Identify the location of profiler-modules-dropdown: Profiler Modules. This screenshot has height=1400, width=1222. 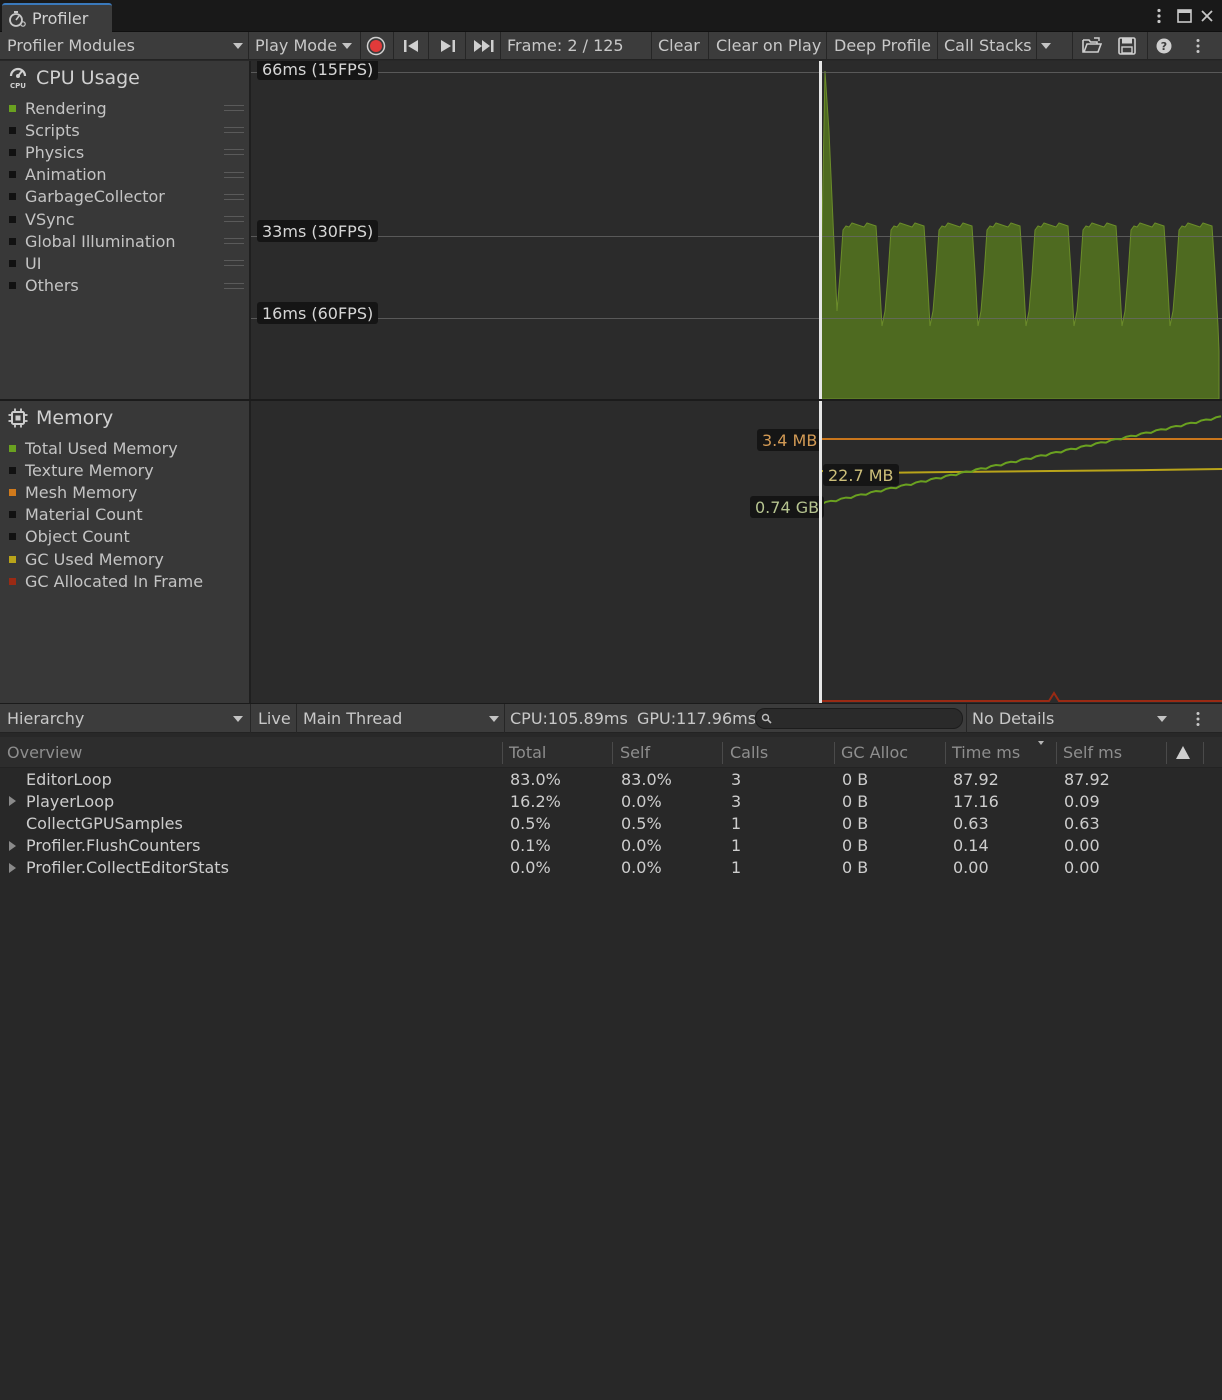
(127, 45).